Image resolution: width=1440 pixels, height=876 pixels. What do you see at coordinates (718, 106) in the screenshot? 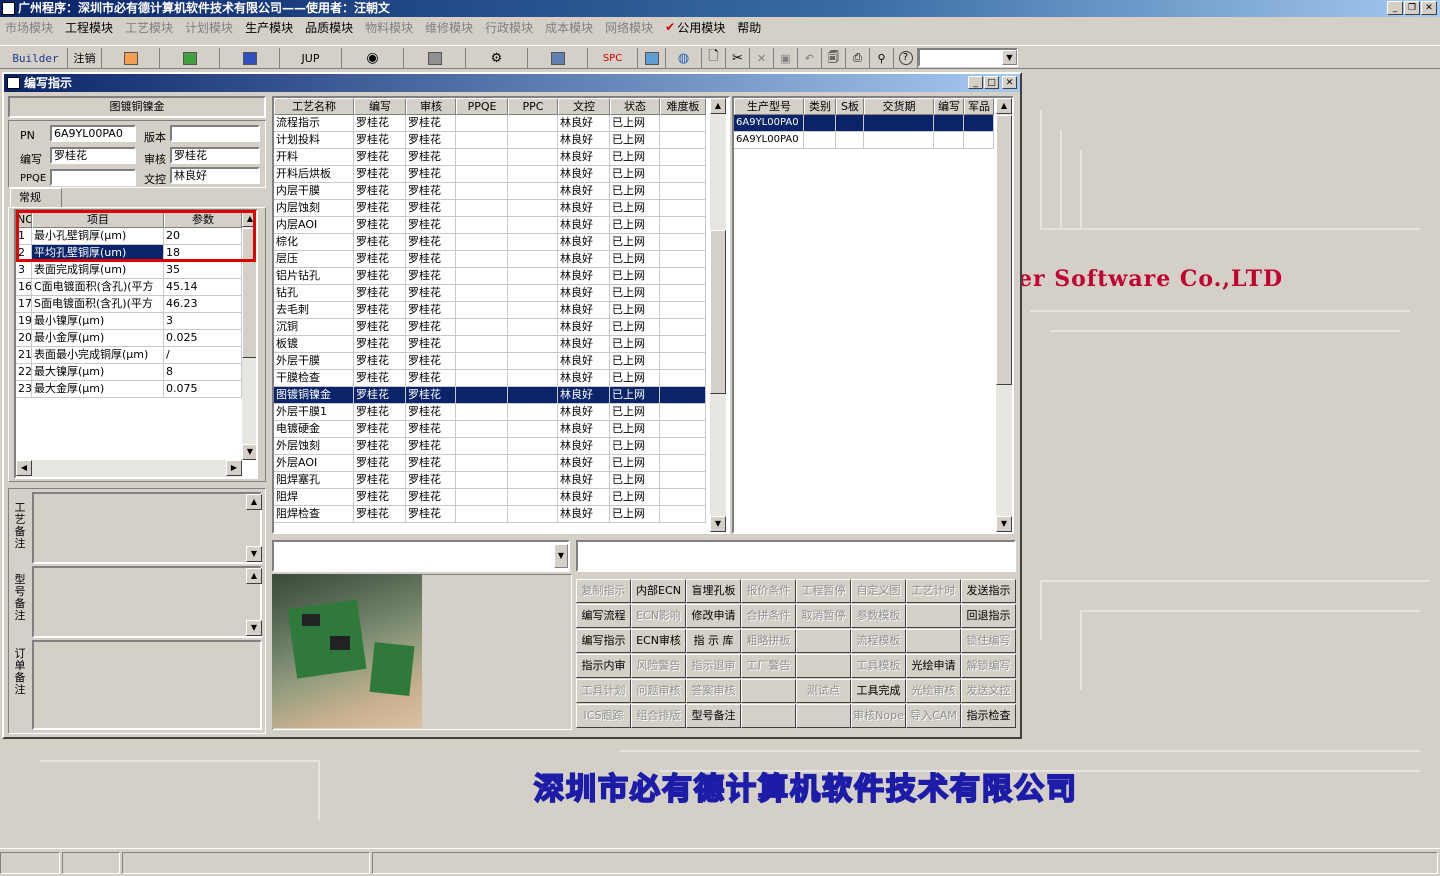
I see `scroll-up-arrow: ▲` at bounding box center [718, 106].